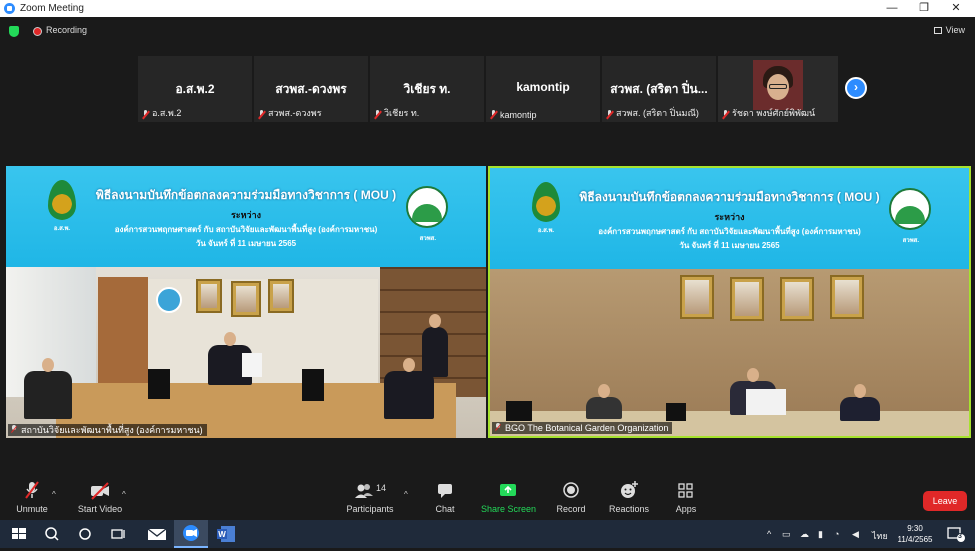 This screenshot has width=975, height=551. What do you see at coordinates (32, 490) in the screenshot?
I see `muted-microphone-icon` at bounding box center [32, 490].